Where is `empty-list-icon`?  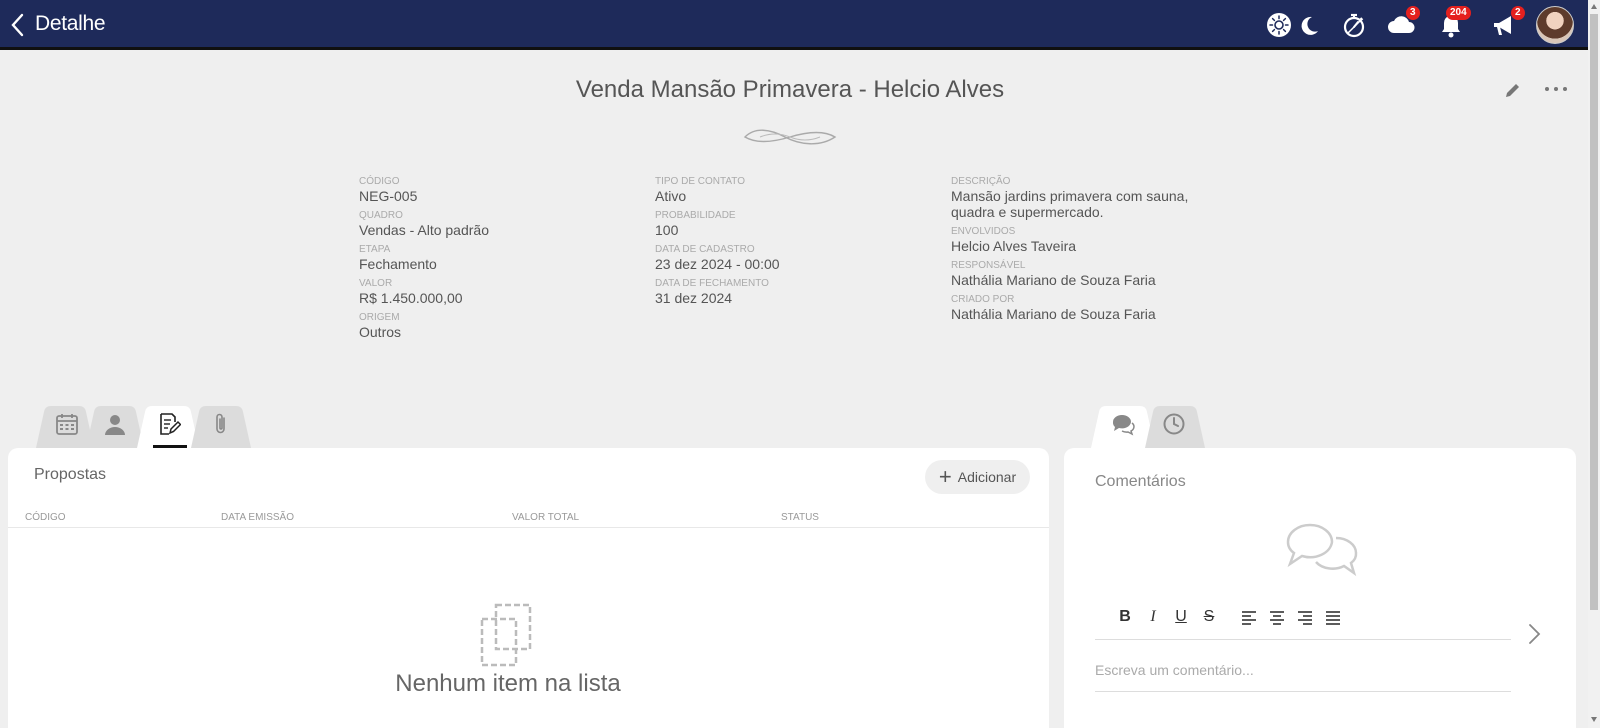 empty-list-icon is located at coordinates (506, 635).